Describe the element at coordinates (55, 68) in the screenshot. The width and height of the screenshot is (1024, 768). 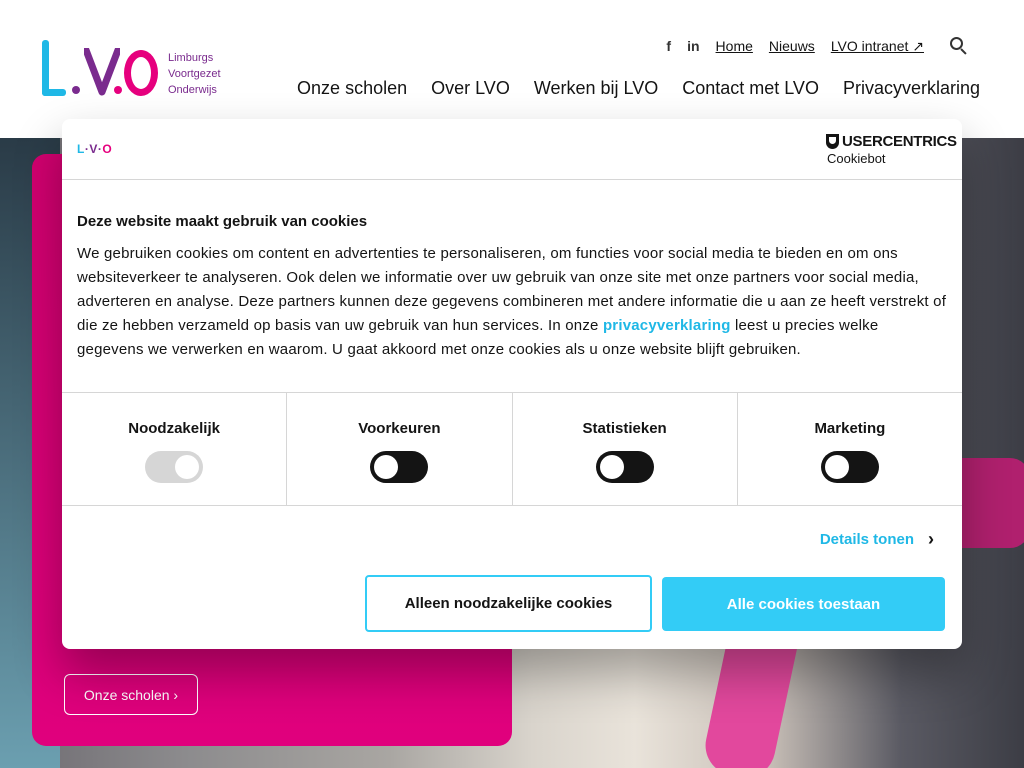
I see `logo-letter-l` at that location.